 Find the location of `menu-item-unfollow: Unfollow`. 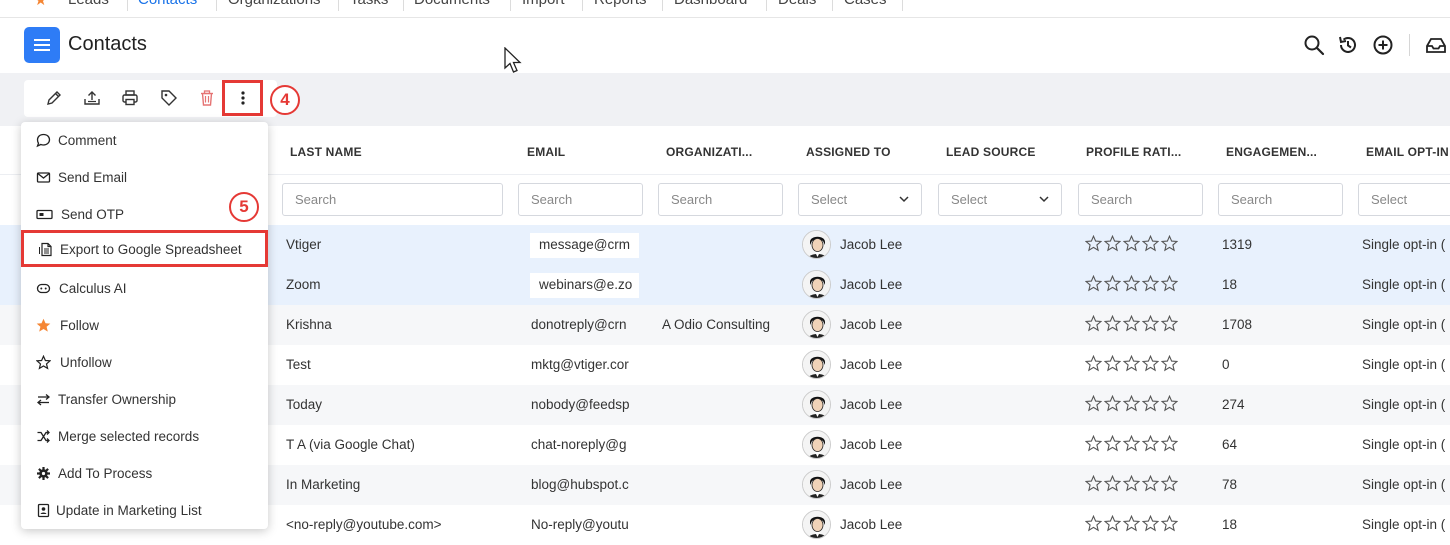

menu-item-unfollow: Unfollow is located at coordinates (144, 362).